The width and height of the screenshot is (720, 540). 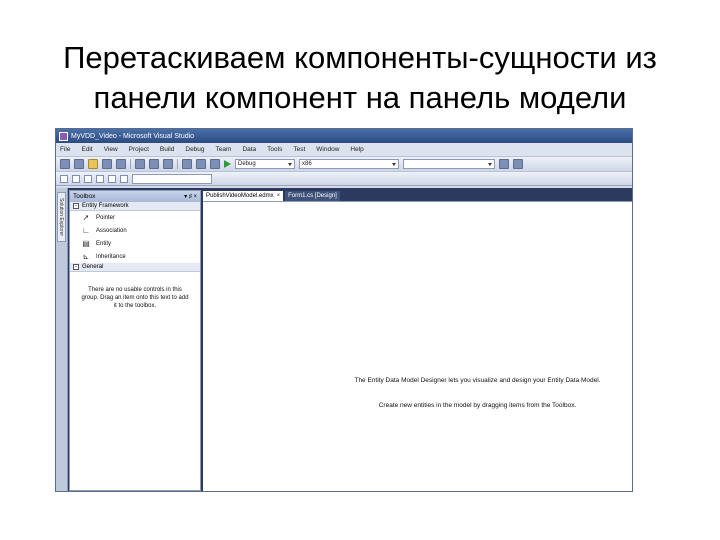 I want to click on menu-edit: Edit, so click(x=86, y=149).